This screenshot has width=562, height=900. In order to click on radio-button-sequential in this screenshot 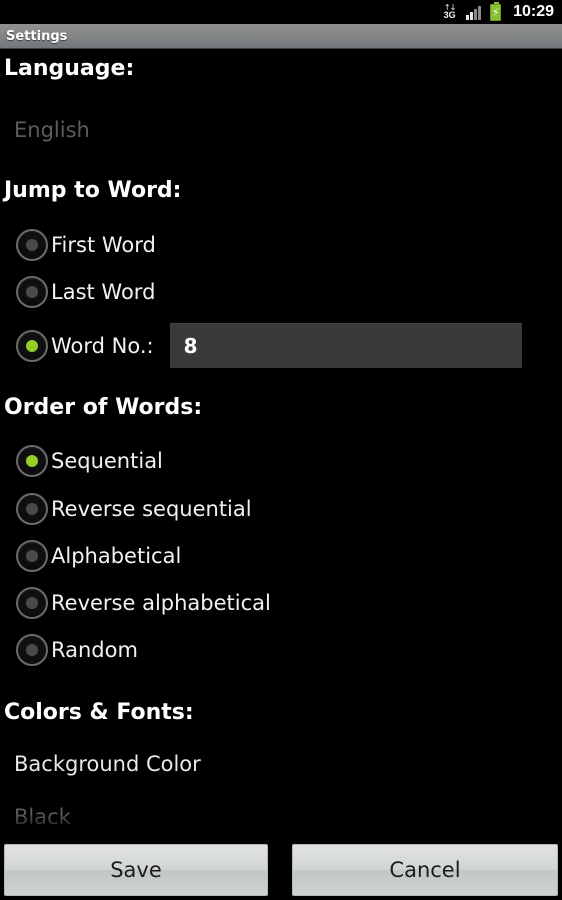, I will do `click(32, 461)`.